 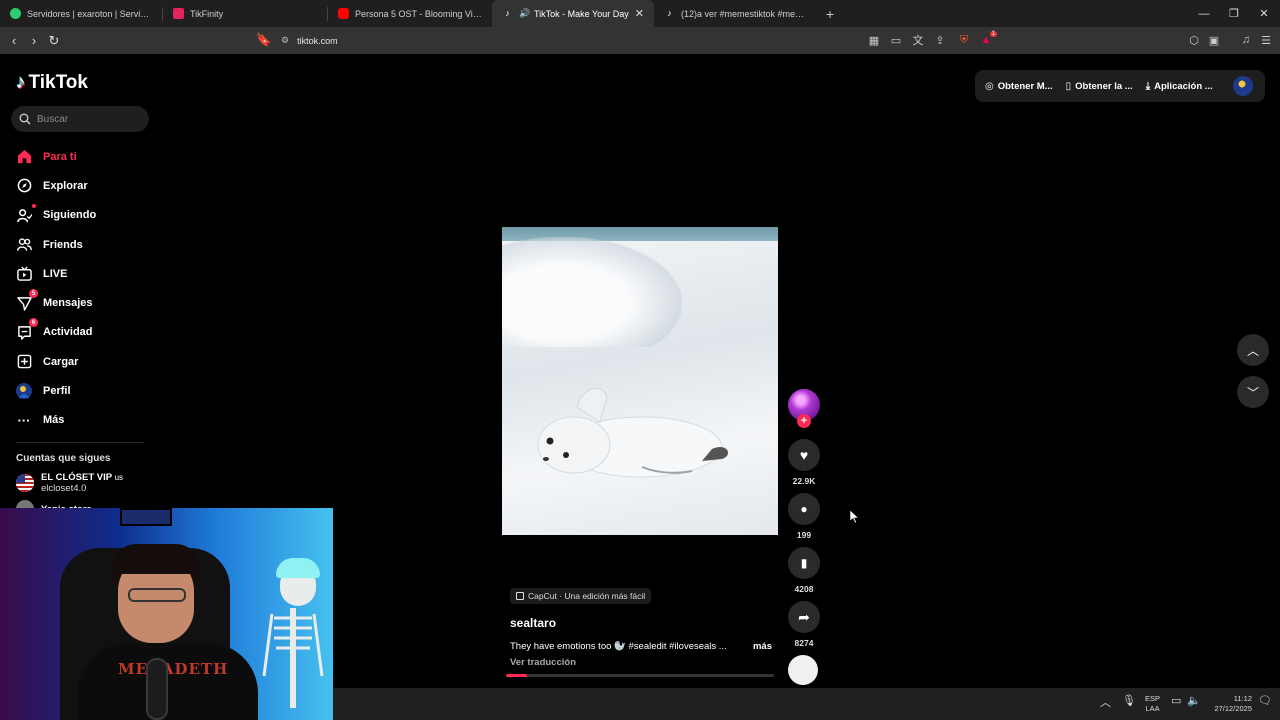 What do you see at coordinates (636, 13) in the screenshot?
I see `close-tab-icon: ✕` at bounding box center [636, 13].